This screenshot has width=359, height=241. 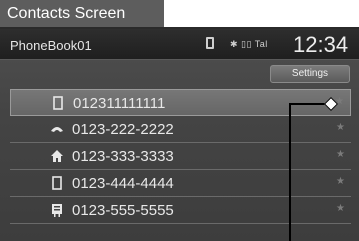 I want to click on clock: 12:34, so click(x=321, y=44).